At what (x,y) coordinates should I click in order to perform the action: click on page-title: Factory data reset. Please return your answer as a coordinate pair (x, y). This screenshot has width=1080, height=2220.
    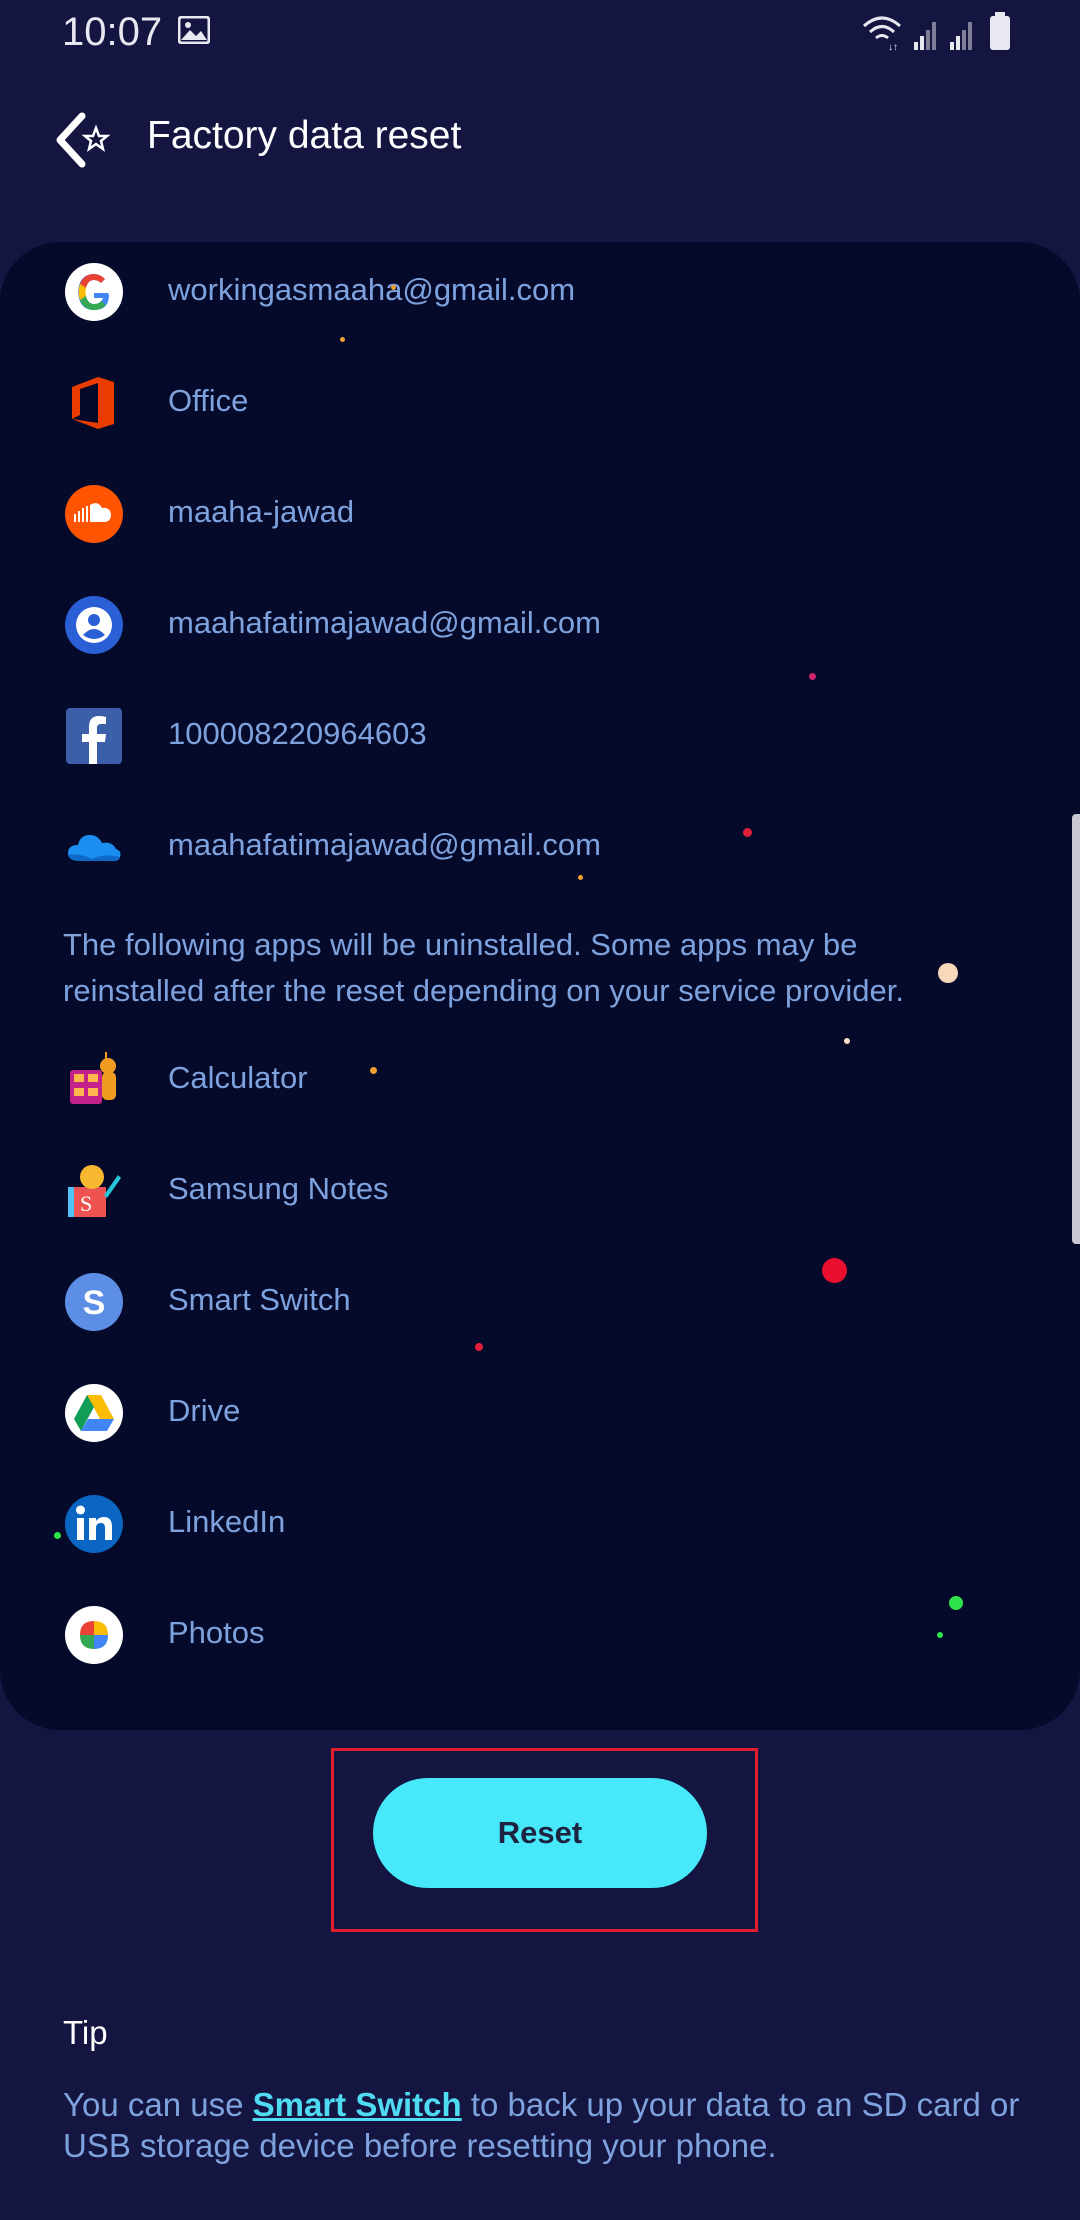
    Looking at the image, I should click on (304, 135).